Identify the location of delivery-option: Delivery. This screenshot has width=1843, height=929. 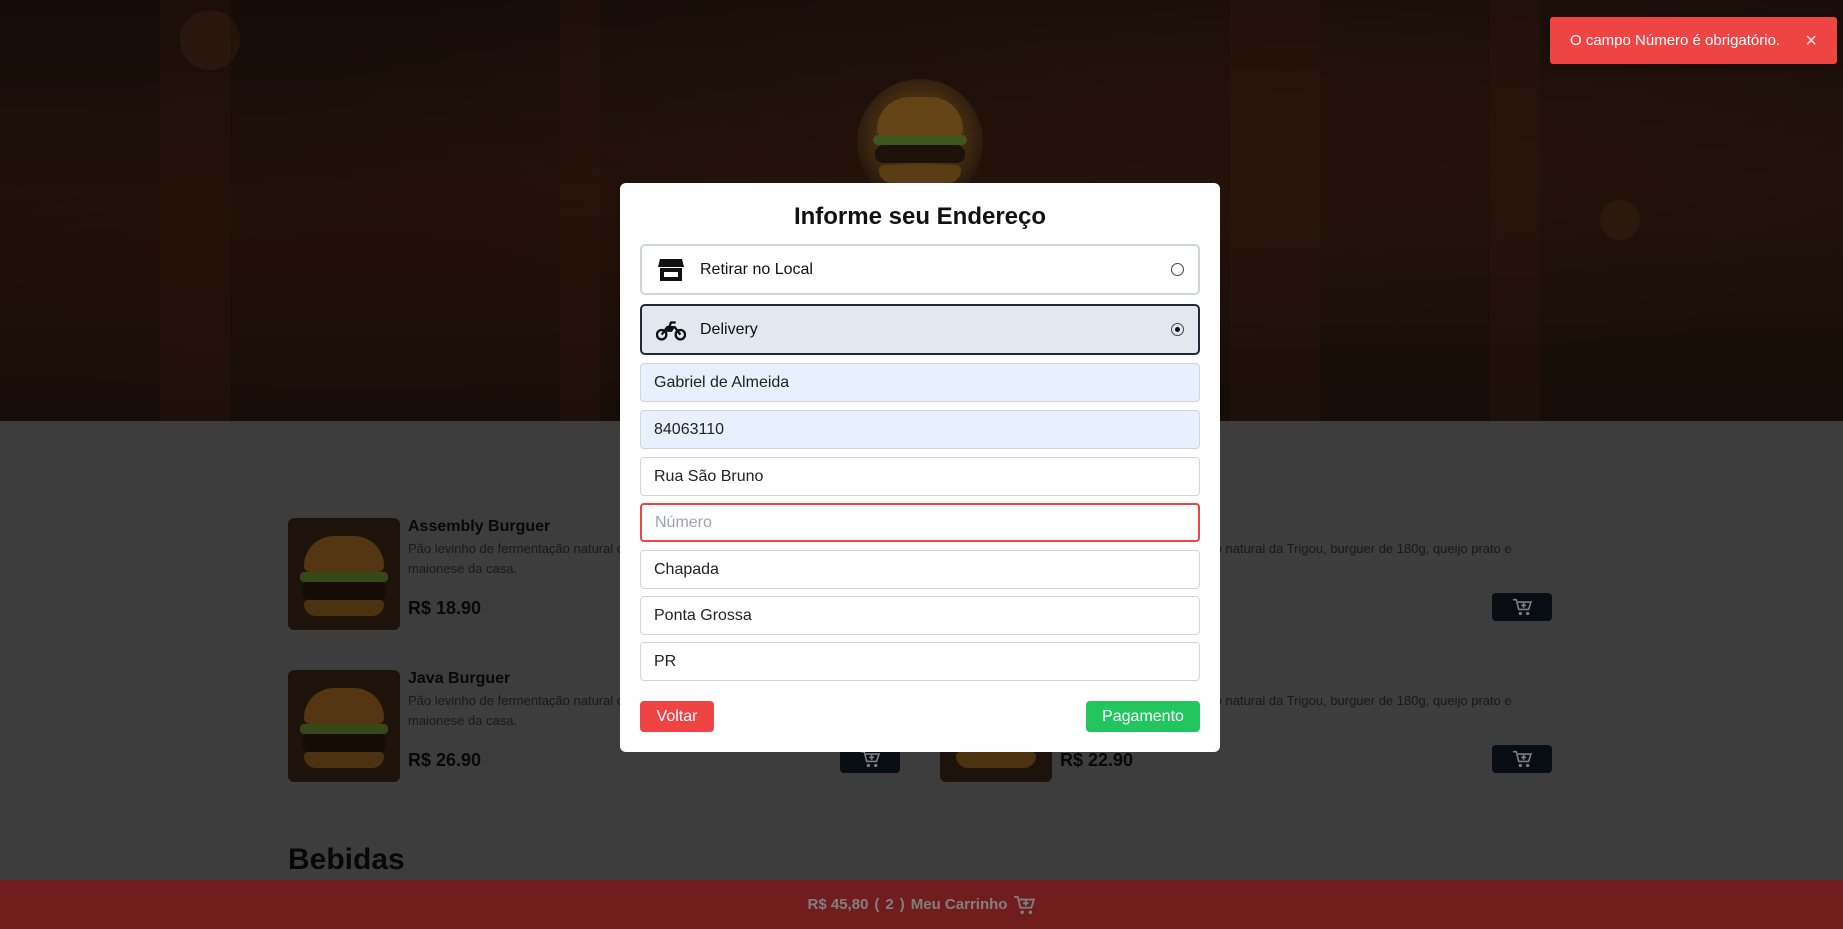
(920, 329).